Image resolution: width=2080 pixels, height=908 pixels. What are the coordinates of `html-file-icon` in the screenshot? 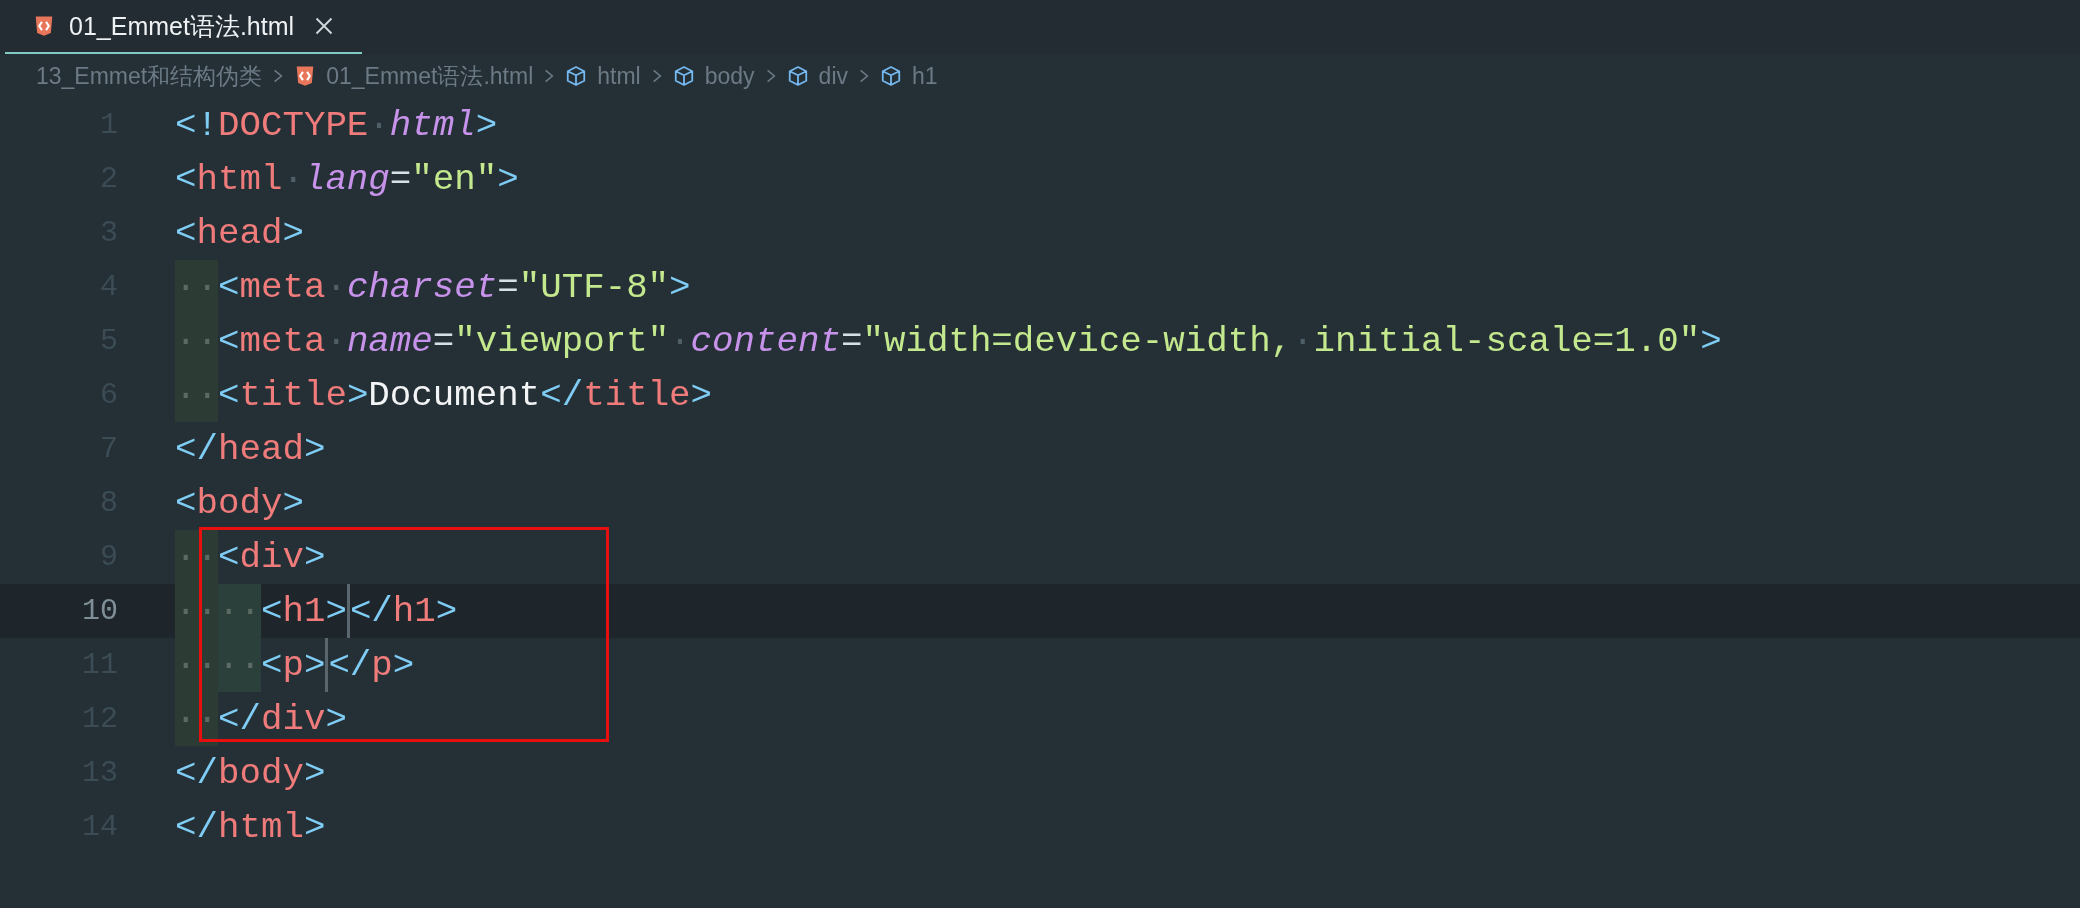 It's located at (44, 26).